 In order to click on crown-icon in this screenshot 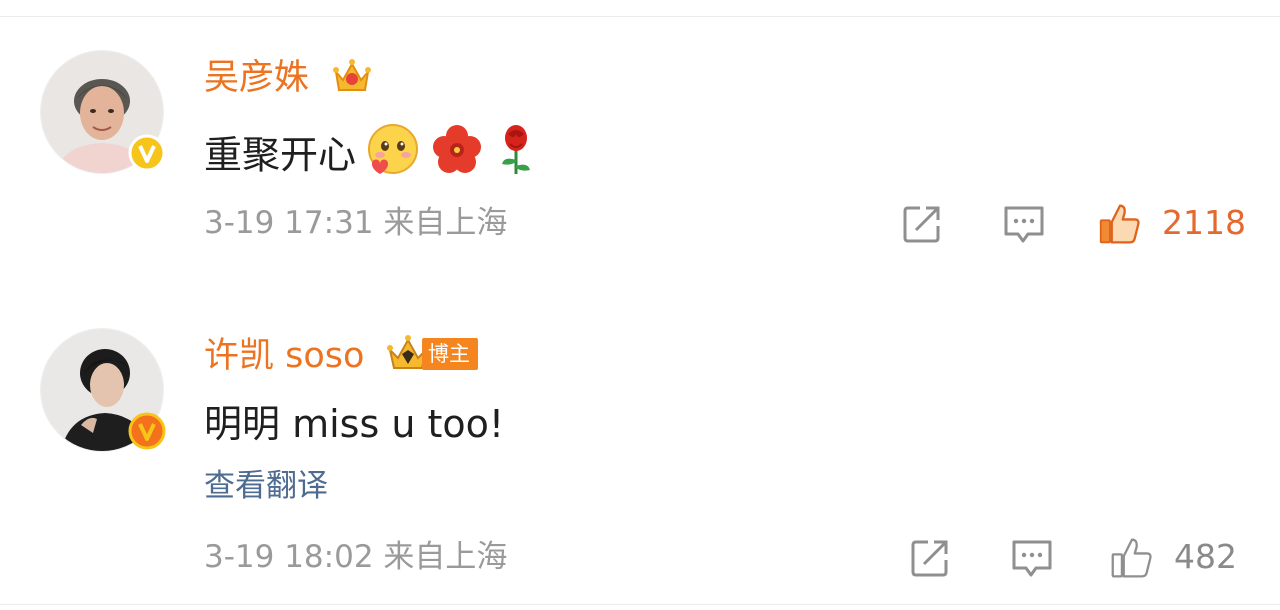, I will do `click(352, 76)`.